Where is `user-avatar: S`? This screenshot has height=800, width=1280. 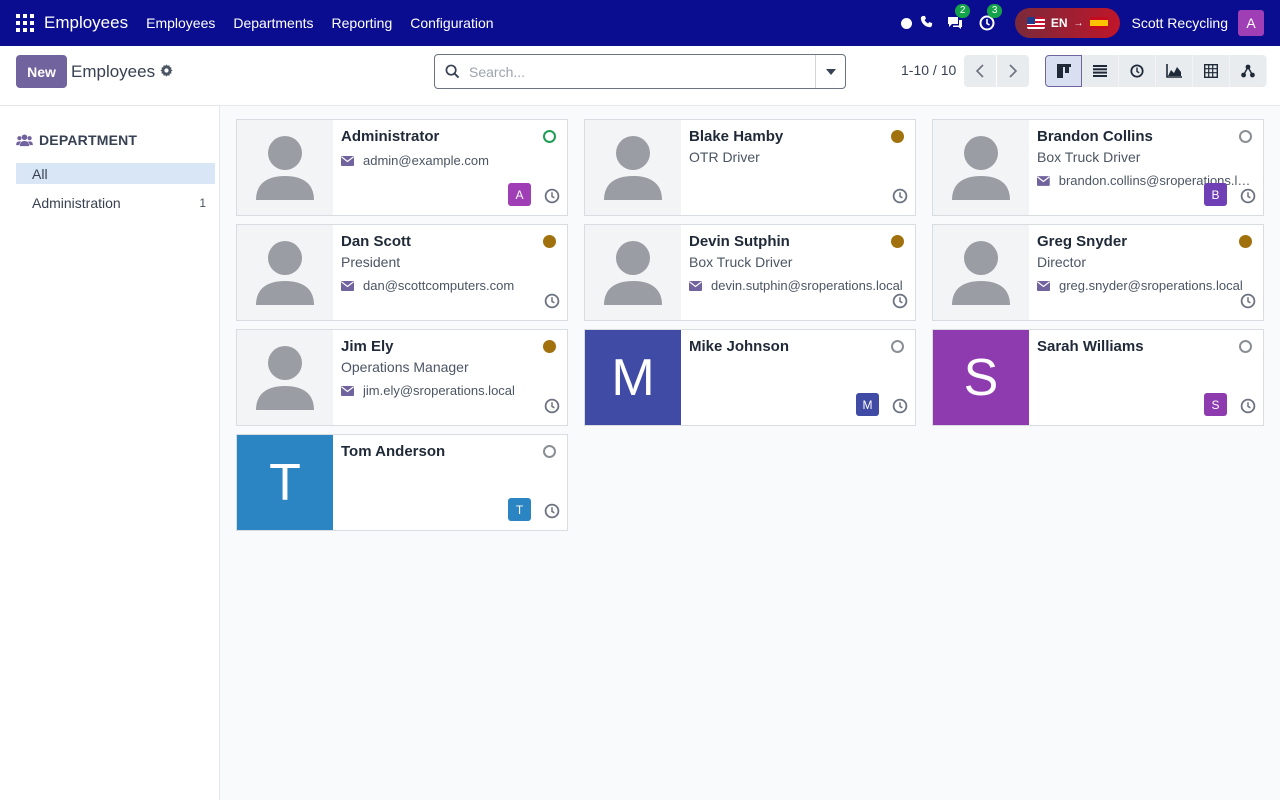
user-avatar: S is located at coordinates (1215, 404).